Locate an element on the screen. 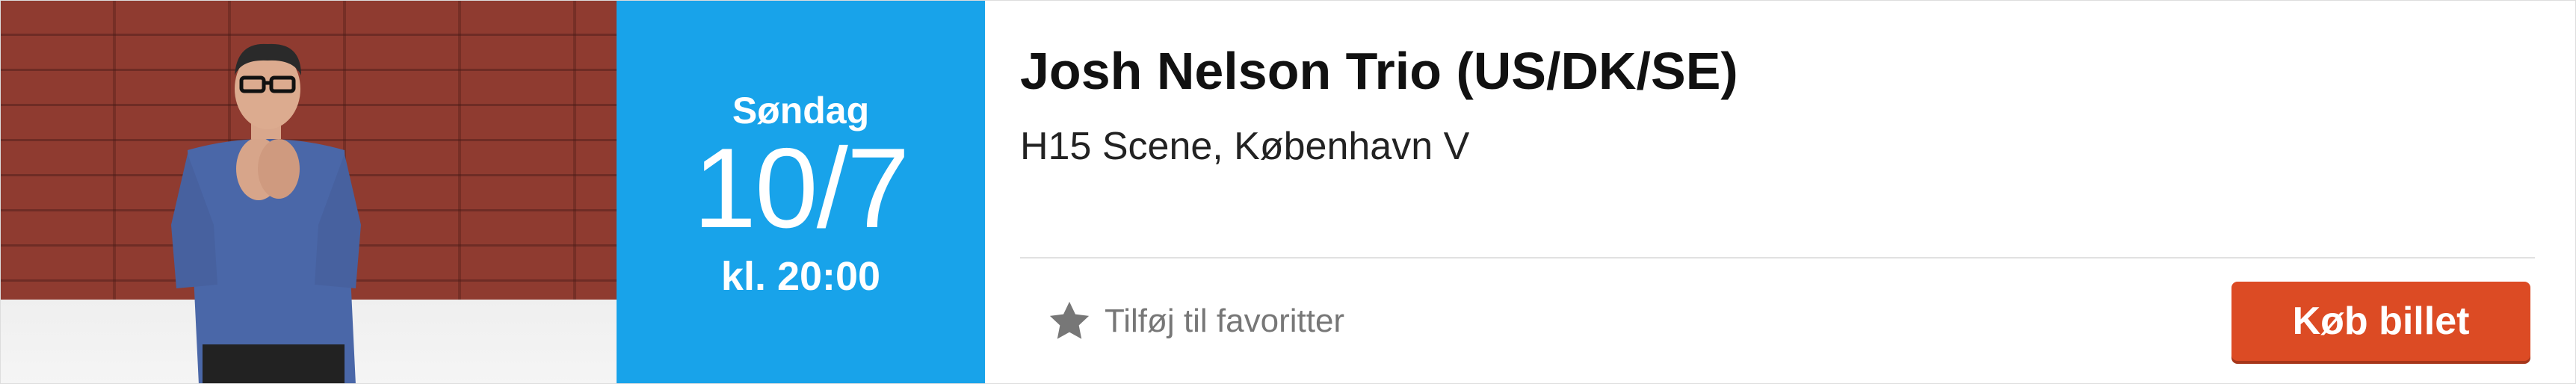  add-to-favorites-link: Tilføj til favoritter is located at coordinates (1195, 322).